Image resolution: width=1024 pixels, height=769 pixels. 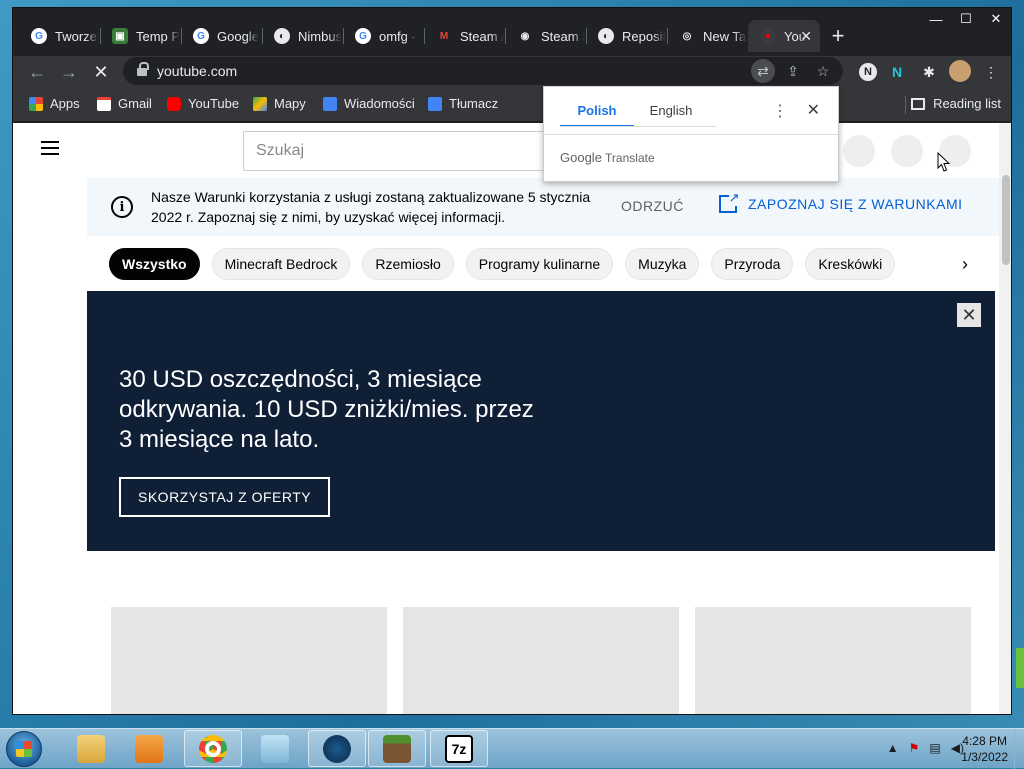 I want to click on tab-steam-s: ◉ Steam S, so click(x=545, y=36).